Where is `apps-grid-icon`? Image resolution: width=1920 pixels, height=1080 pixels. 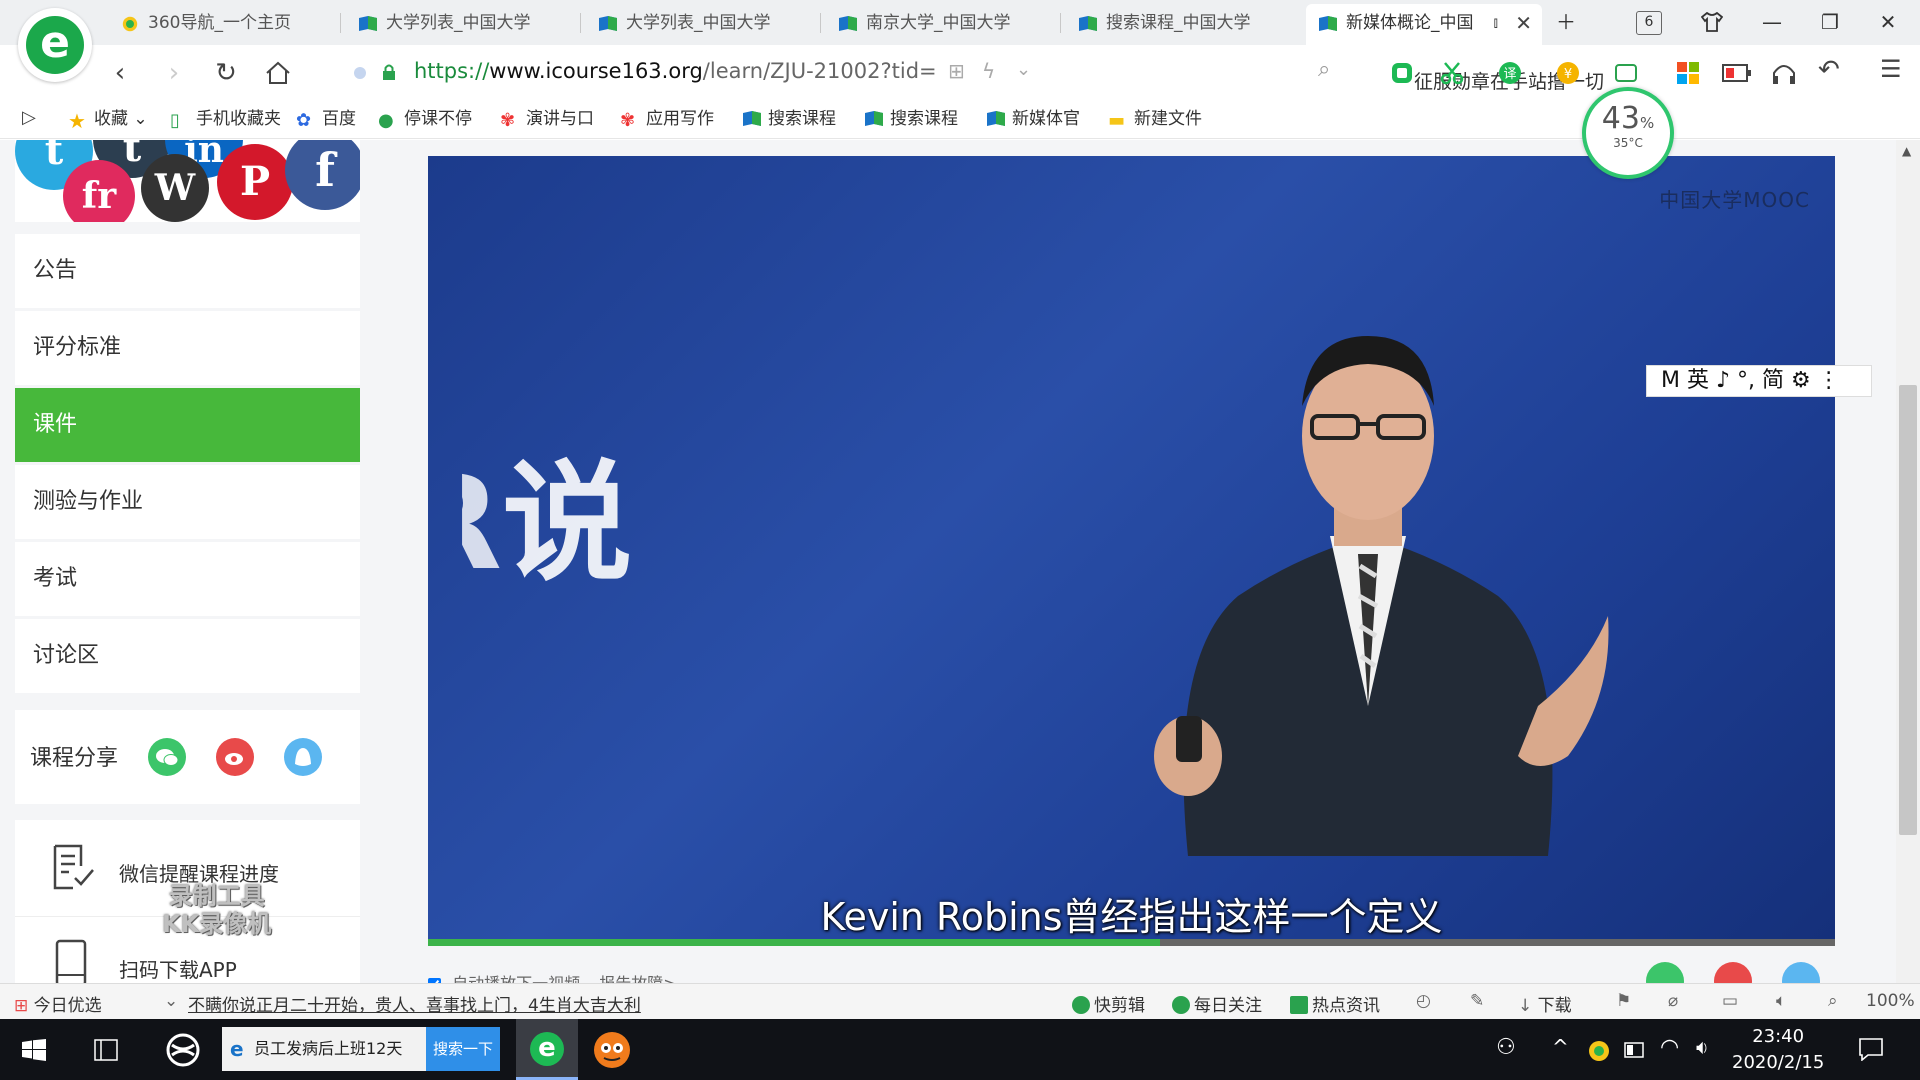
apps-grid-icon is located at coordinates (1688, 73).